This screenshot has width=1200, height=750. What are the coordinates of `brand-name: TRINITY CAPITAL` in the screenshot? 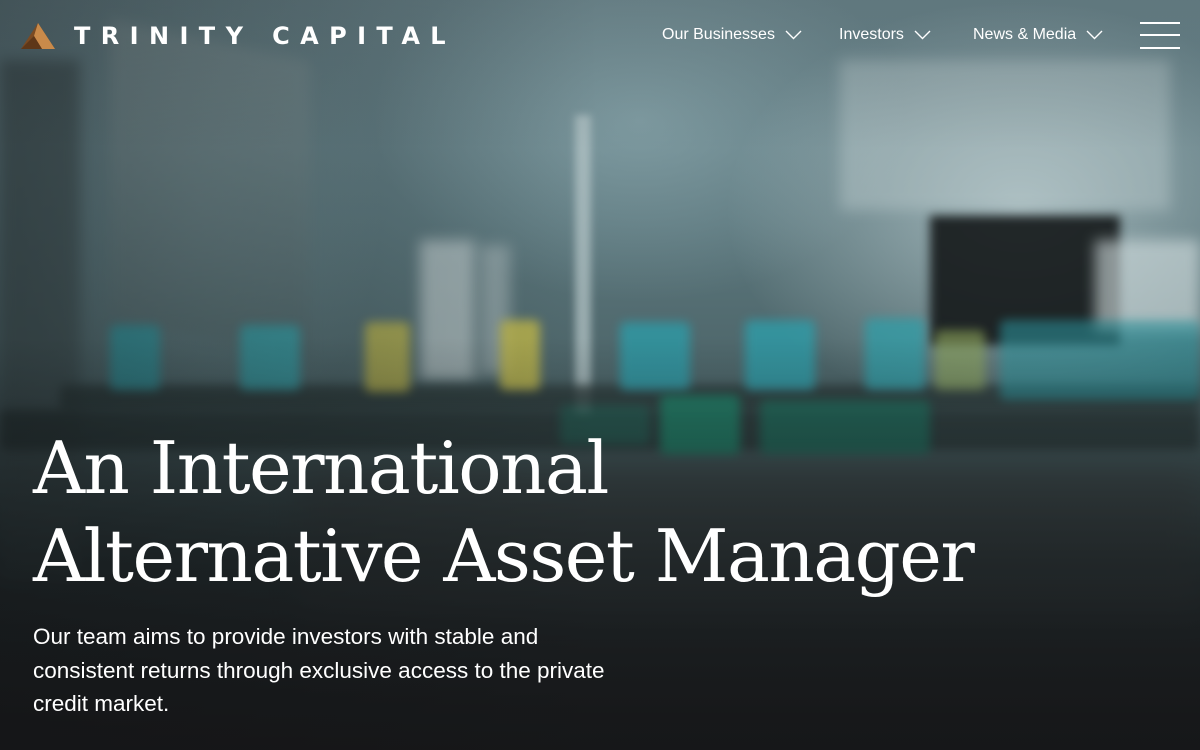 It's located at (265, 36).